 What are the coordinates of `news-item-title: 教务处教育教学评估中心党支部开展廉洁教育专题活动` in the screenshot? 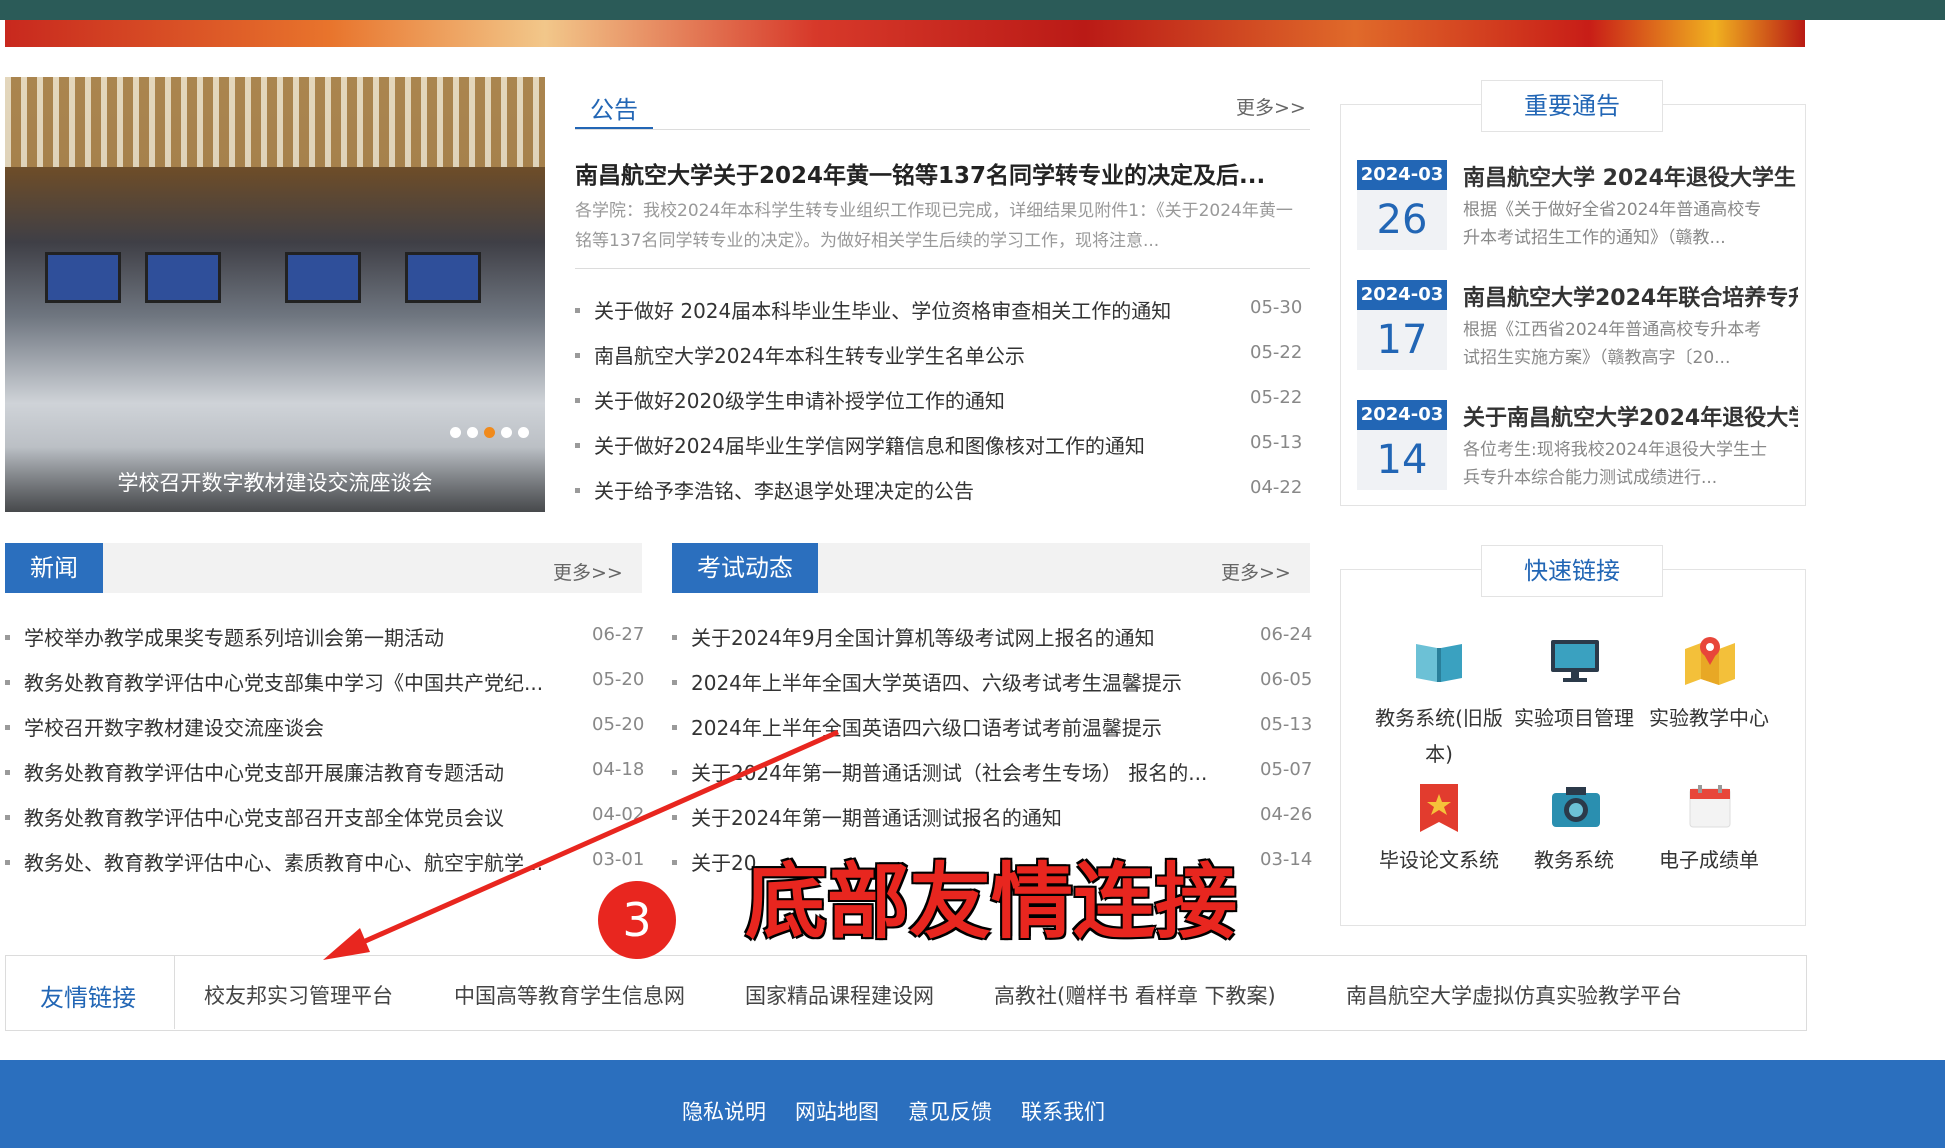 It's located at (264, 773).